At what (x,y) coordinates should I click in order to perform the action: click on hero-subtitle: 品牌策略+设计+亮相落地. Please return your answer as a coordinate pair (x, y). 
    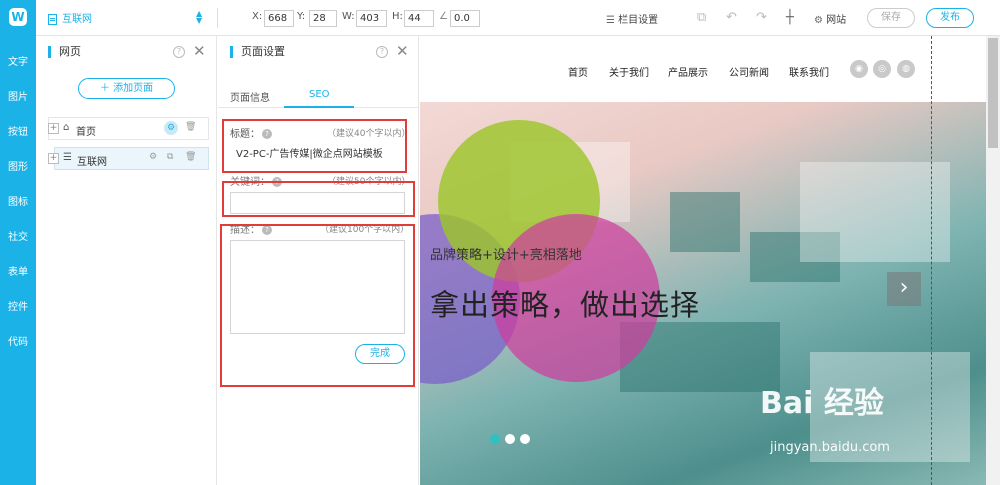
    Looking at the image, I should click on (506, 255).